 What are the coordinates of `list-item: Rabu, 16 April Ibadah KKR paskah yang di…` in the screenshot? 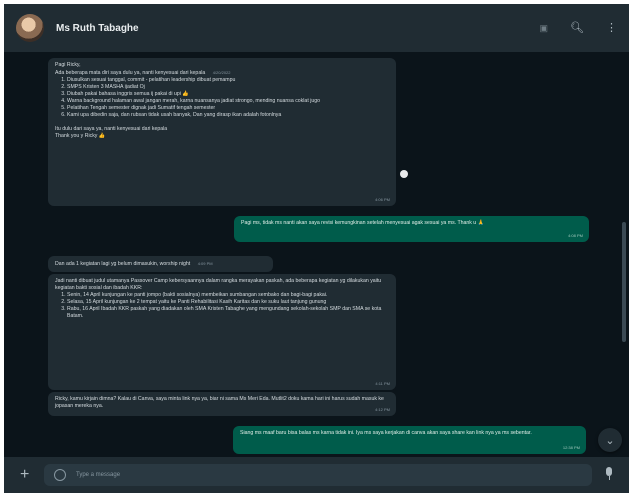 It's located at (228, 313).